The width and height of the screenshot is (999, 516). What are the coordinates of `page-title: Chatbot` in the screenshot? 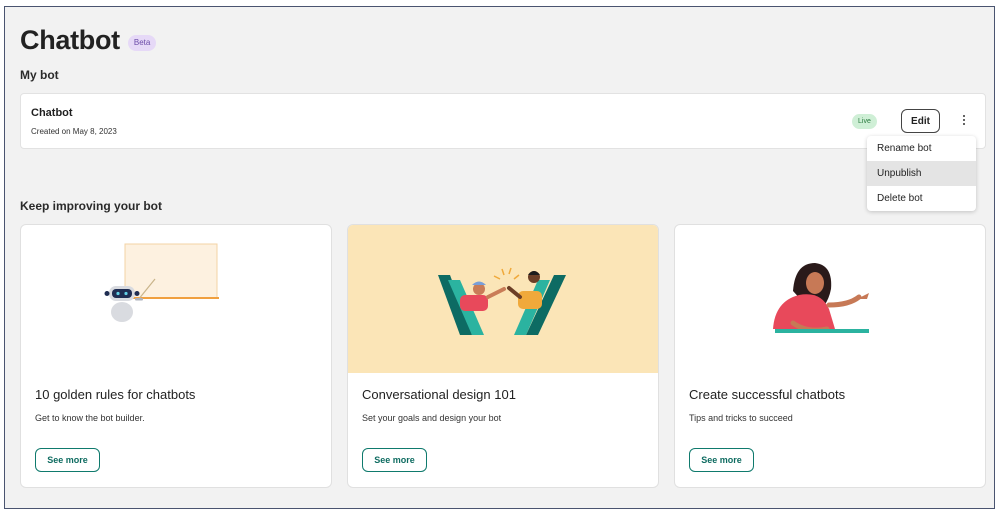 It's located at (70, 40).